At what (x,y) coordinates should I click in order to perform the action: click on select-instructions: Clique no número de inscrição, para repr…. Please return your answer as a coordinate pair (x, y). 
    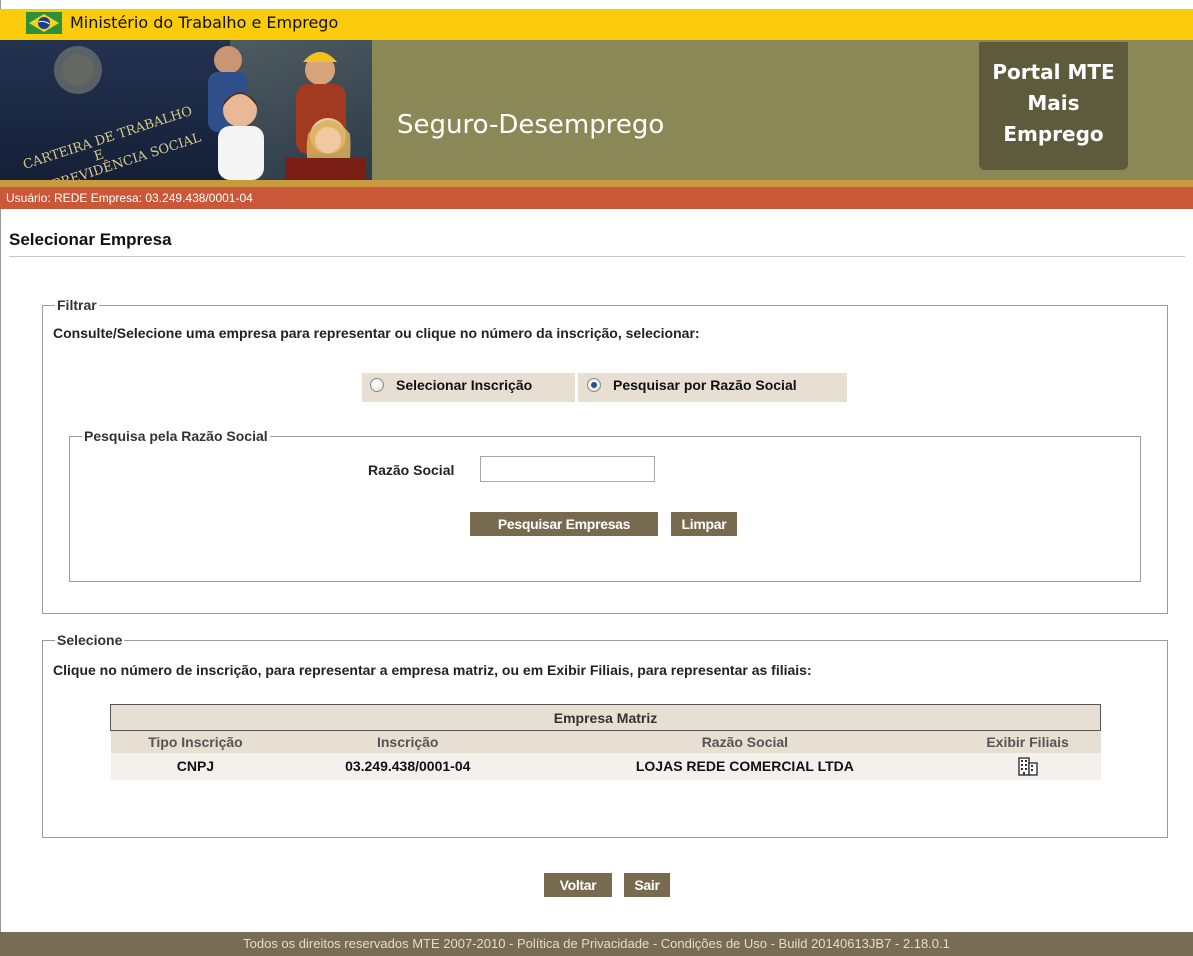
    Looking at the image, I should click on (432, 670).